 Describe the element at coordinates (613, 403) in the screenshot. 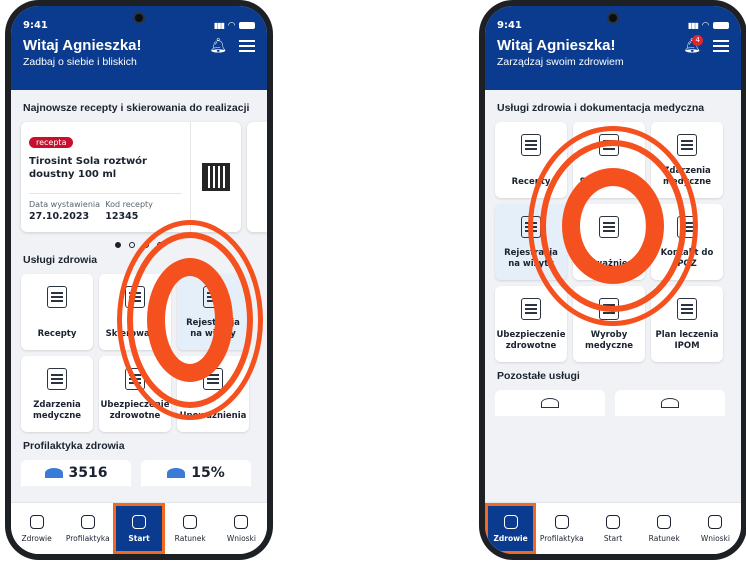

I see `other-services` at that location.